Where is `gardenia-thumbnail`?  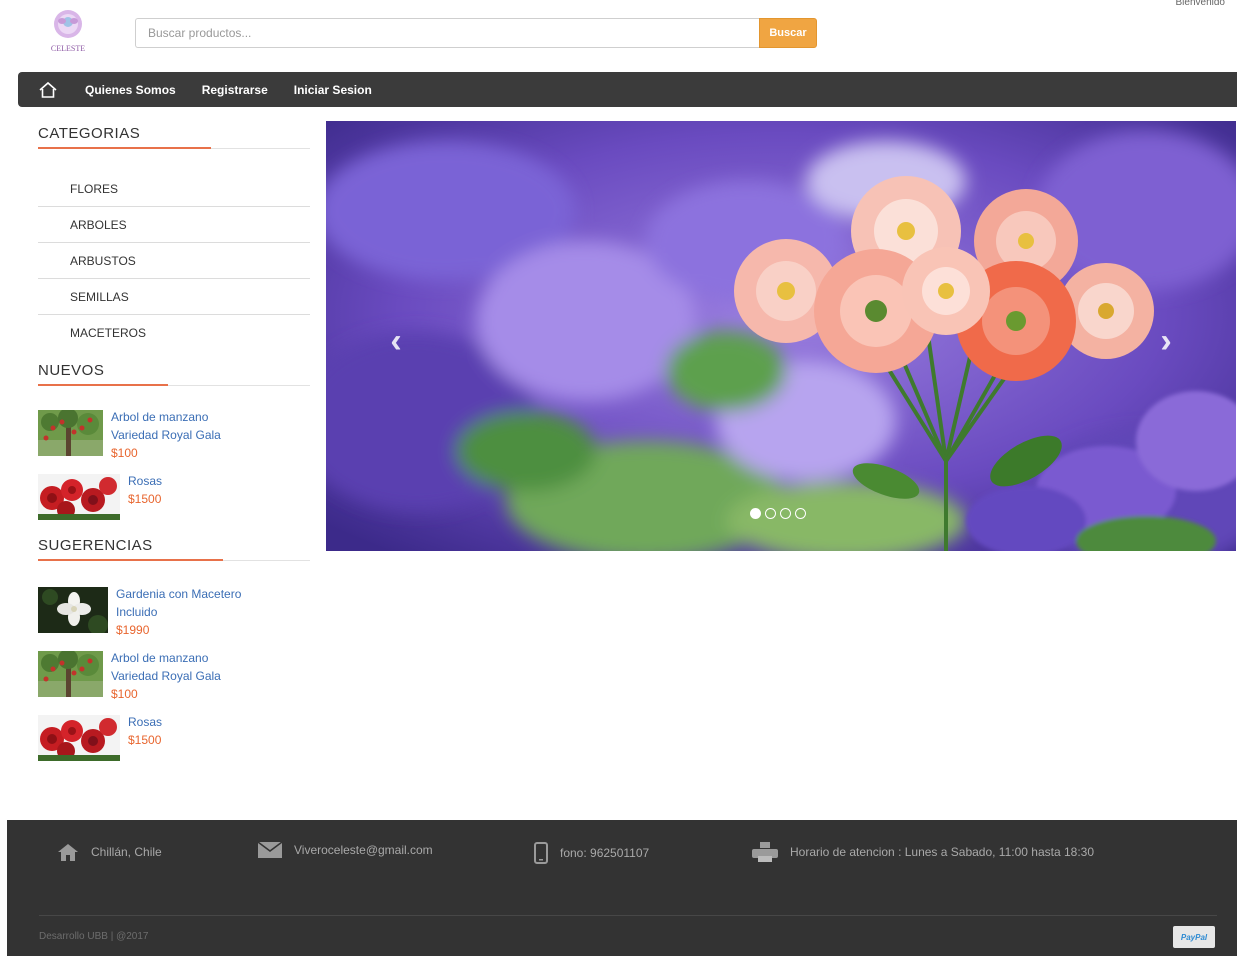
gardenia-thumbnail is located at coordinates (73, 610).